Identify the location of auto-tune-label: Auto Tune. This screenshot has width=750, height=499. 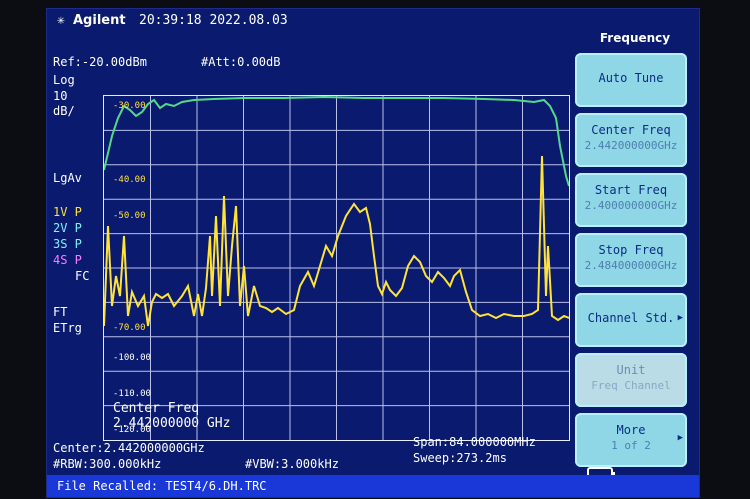
(631, 78).